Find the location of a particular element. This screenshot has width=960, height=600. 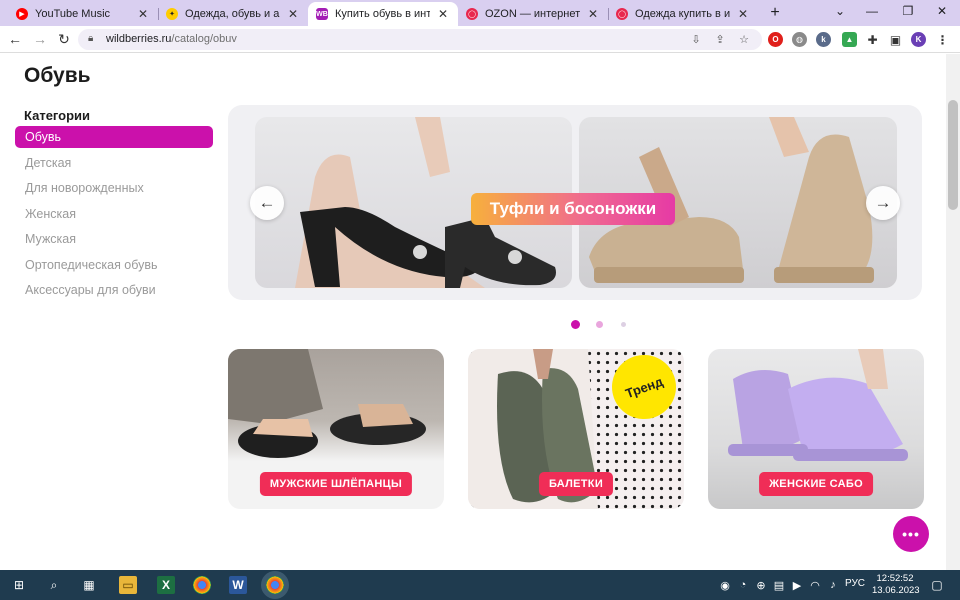

tab-ozon-clothes: ◯ Одежда купить в интерне ✕ is located at coordinates (683, 14).